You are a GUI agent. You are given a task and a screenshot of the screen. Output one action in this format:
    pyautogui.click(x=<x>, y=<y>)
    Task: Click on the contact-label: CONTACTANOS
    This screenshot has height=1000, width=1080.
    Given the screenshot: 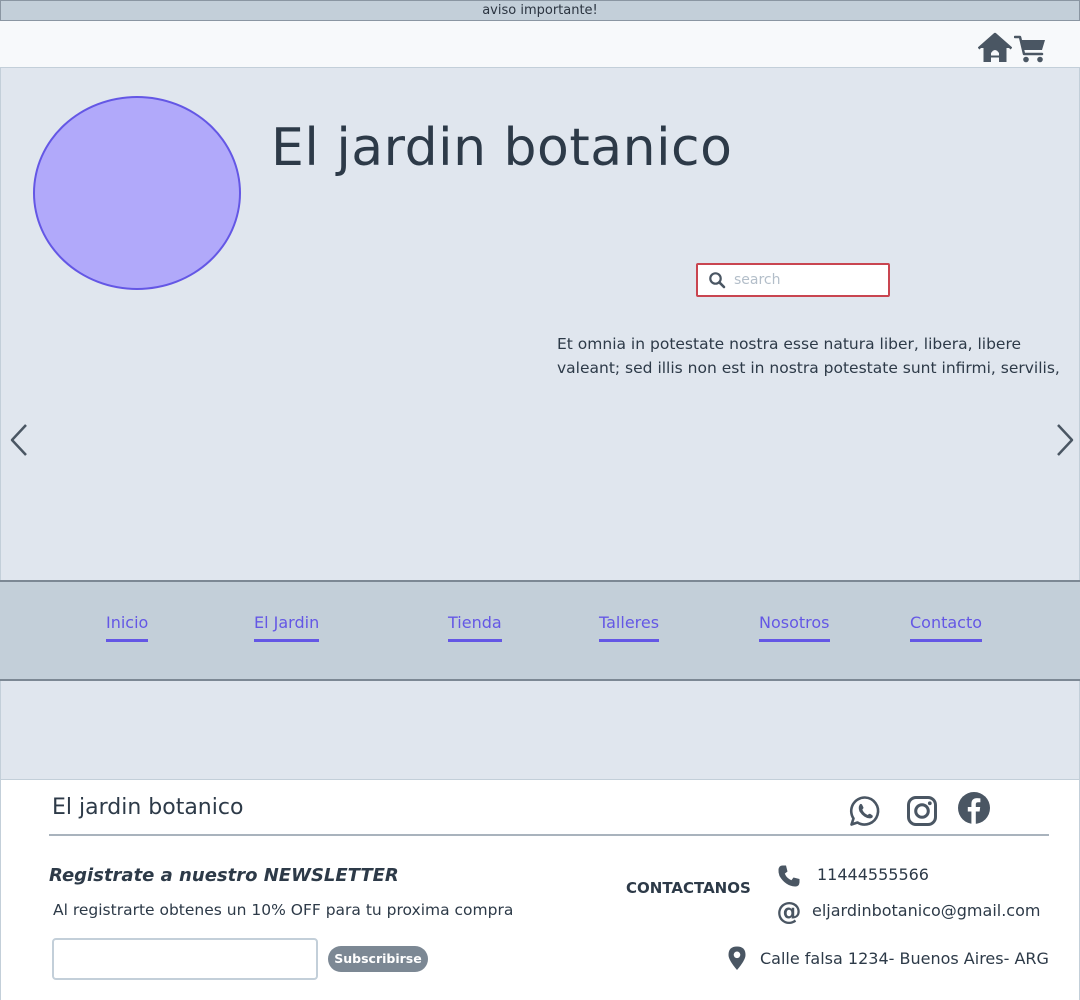 What is the action you would take?
    pyautogui.click(x=688, y=888)
    